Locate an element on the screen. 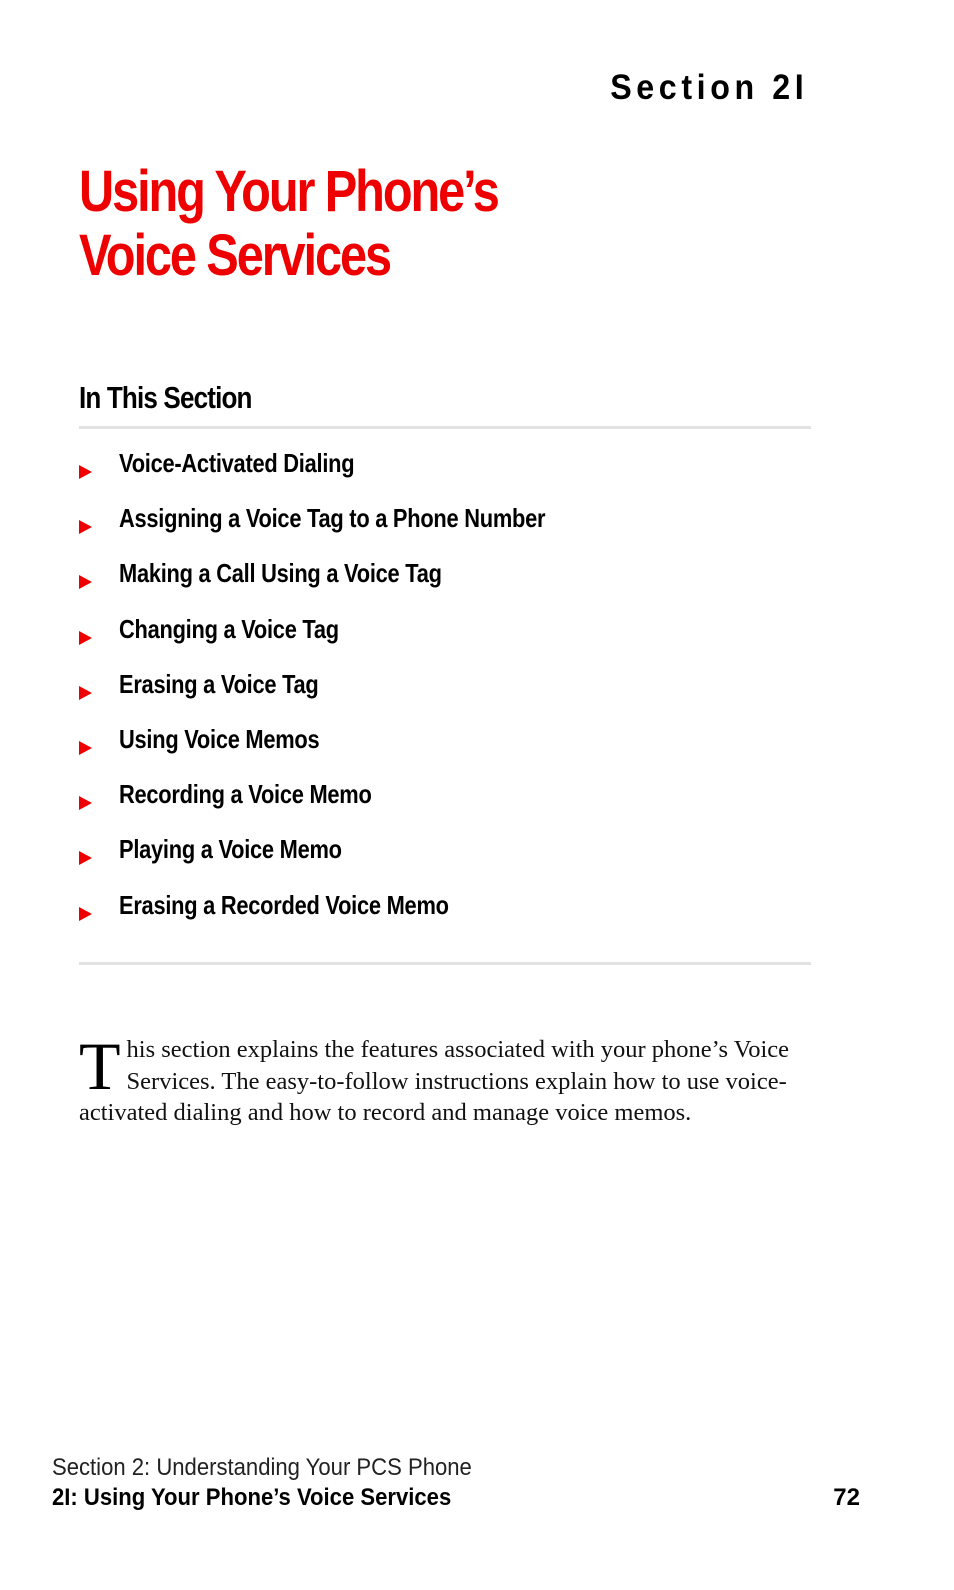 The height and width of the screenshot is (1590, 954). divider-top is located at coordinates (445, 427).